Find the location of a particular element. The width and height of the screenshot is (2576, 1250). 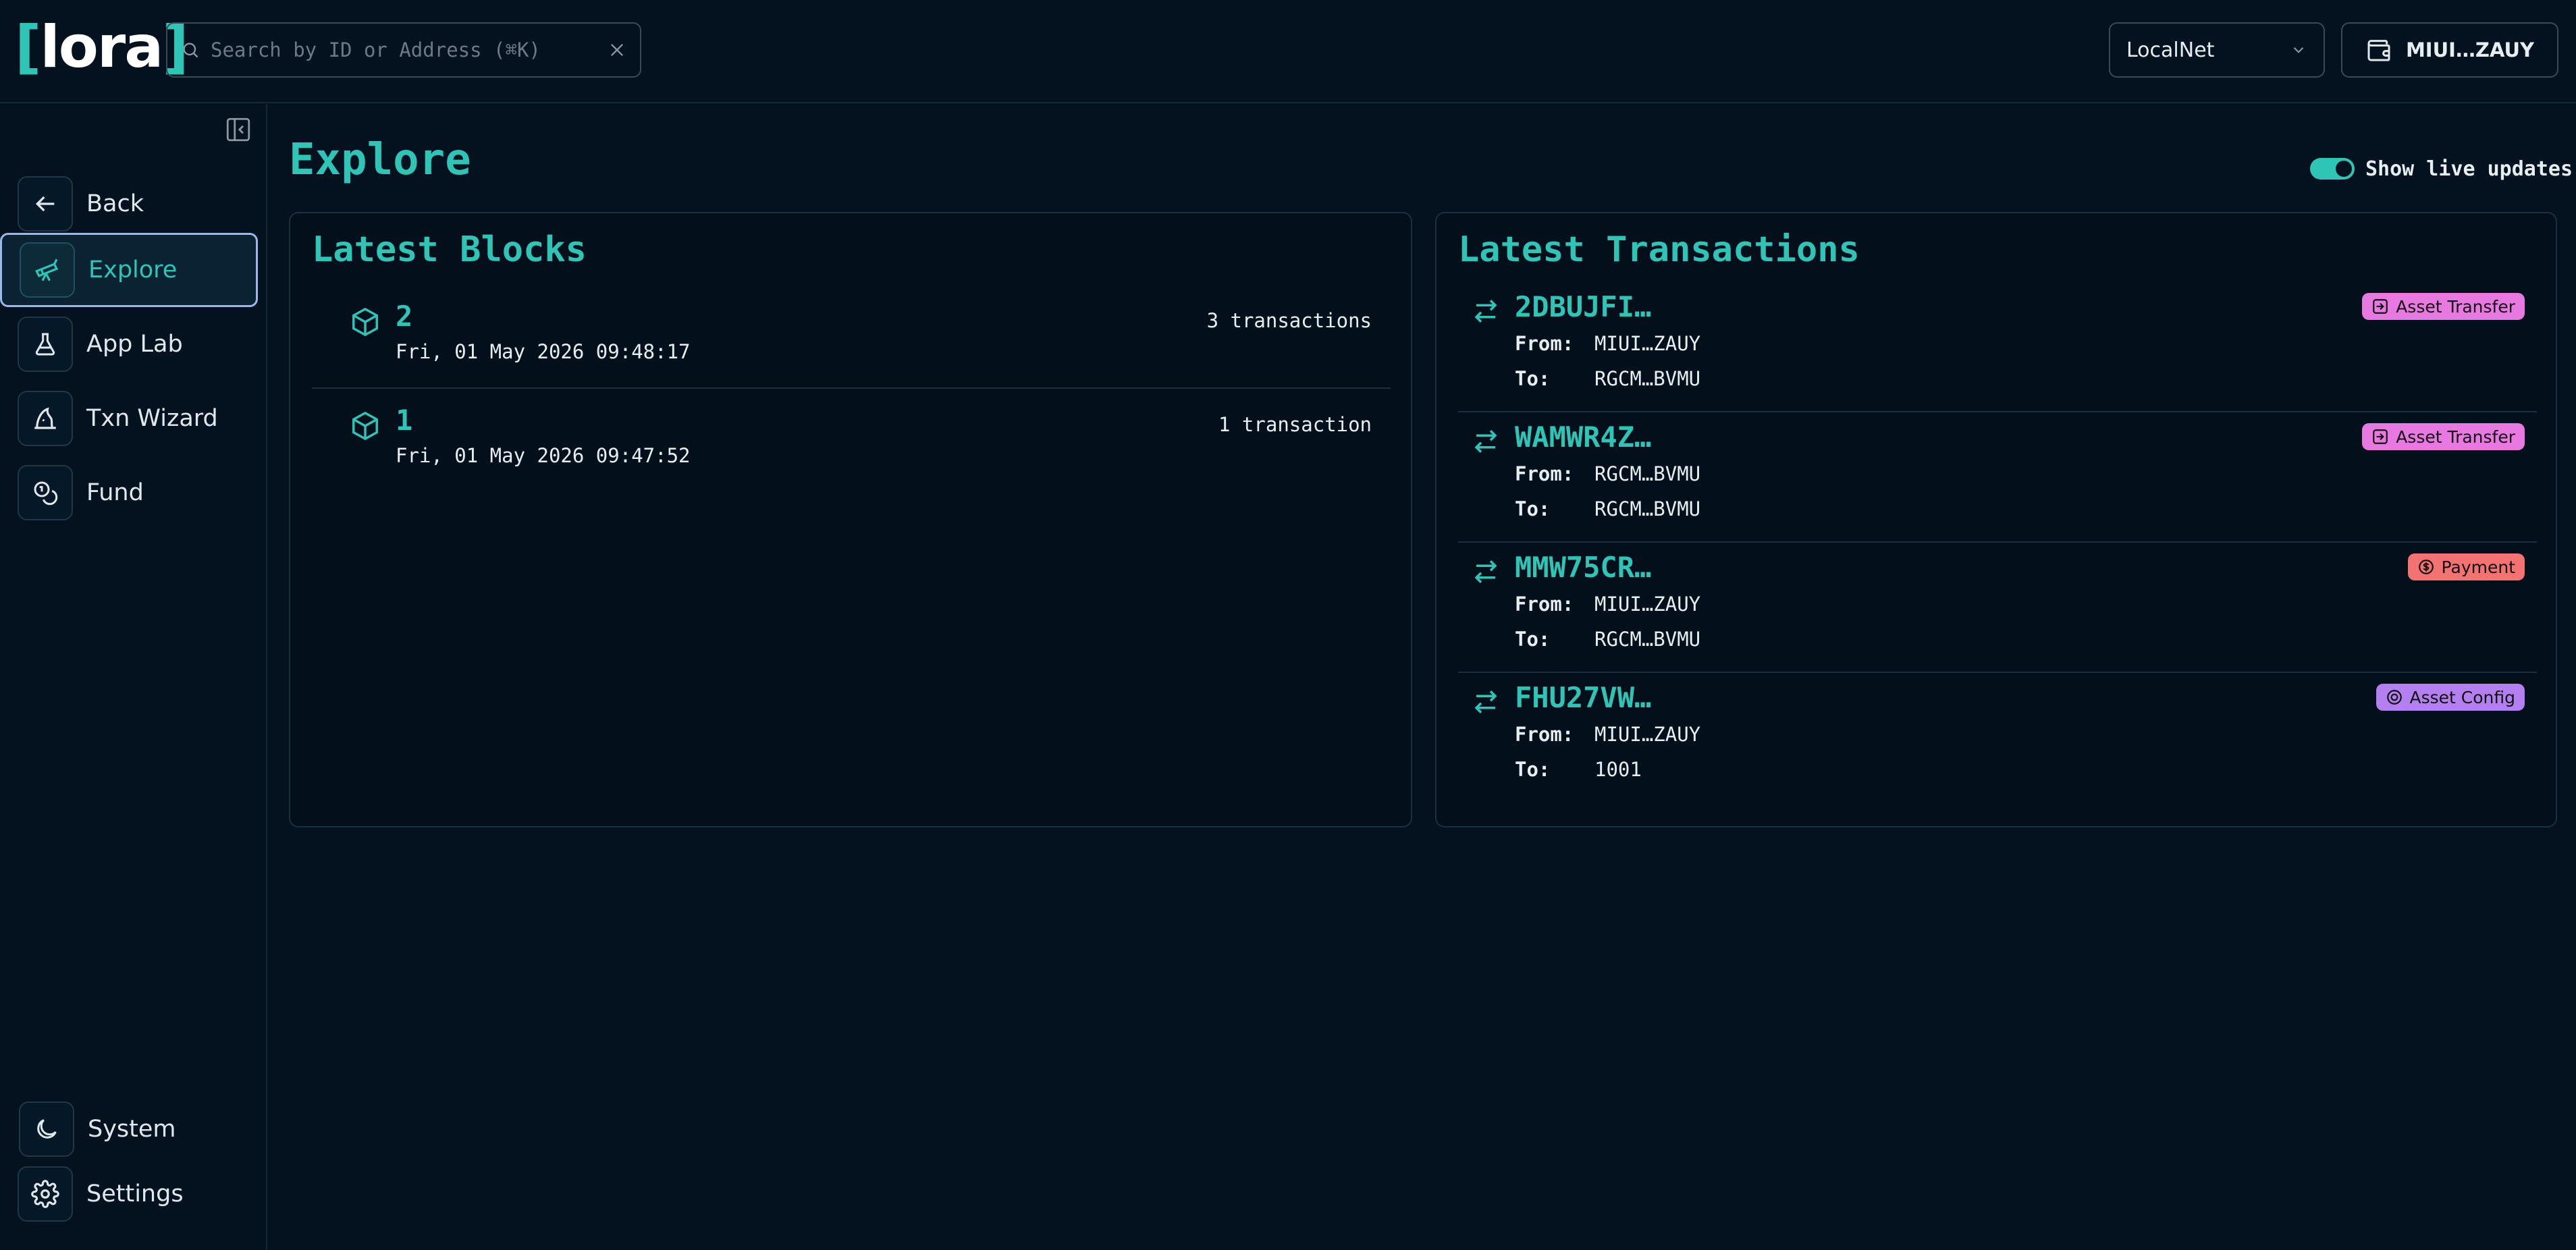

telescope-icon is located at coordinates (47, 270).